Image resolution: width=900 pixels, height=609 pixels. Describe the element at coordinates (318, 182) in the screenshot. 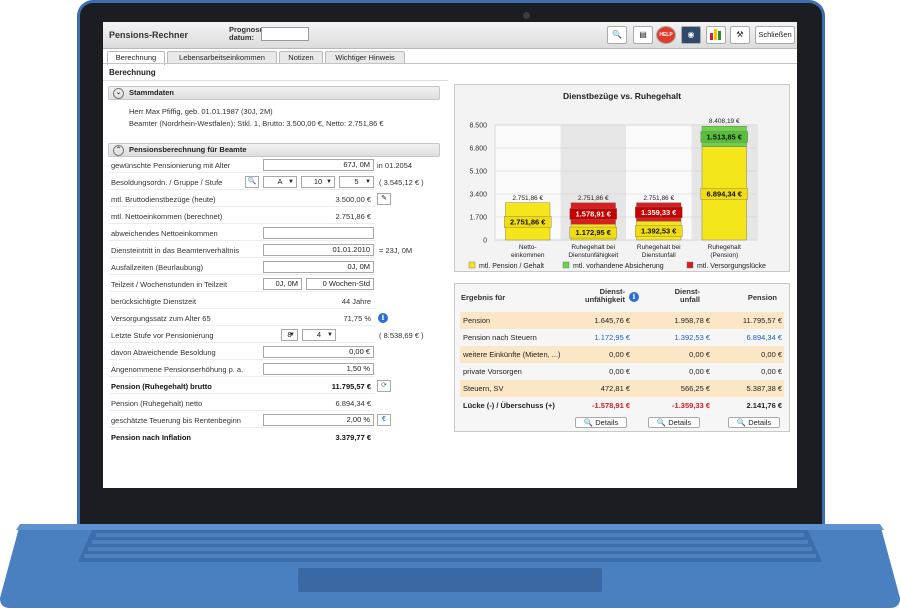

I see `gruppe-select: 10 ▼` at that location.